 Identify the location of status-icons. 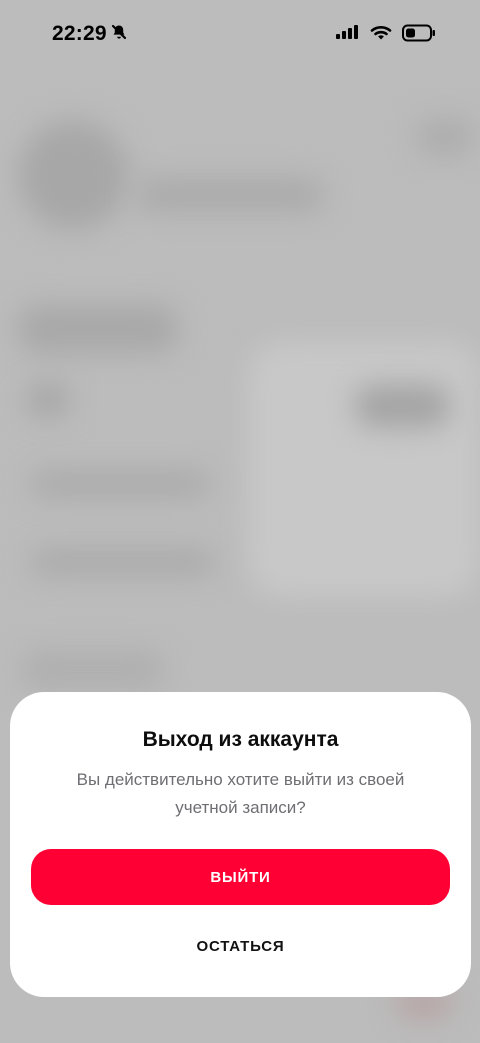
(386, 35).